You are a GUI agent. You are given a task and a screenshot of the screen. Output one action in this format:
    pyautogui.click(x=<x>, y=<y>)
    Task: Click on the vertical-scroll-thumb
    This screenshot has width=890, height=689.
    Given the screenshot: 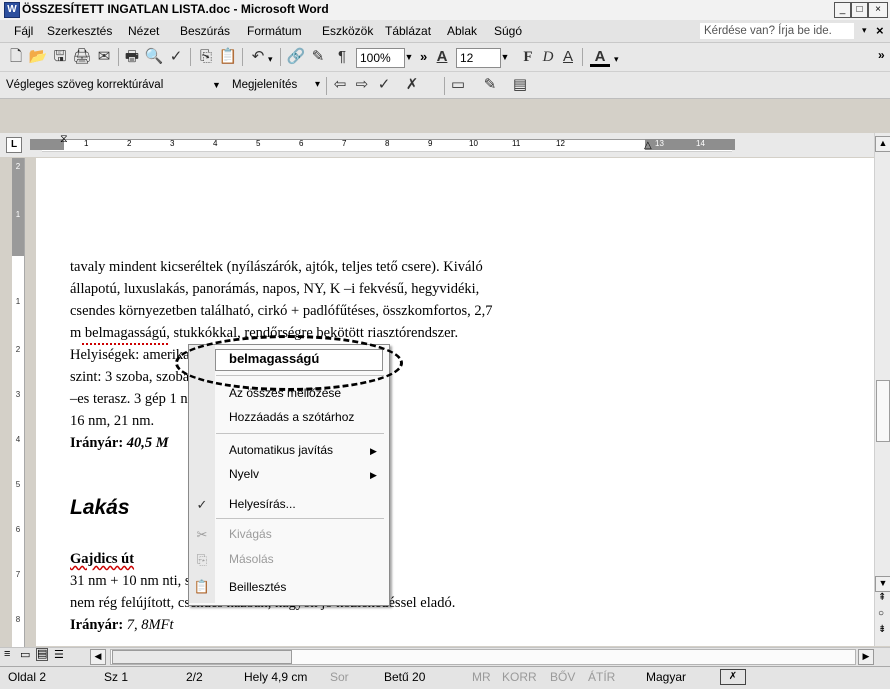 What is the action you would take?
    pyautogui.click(x=883, y=411)
    